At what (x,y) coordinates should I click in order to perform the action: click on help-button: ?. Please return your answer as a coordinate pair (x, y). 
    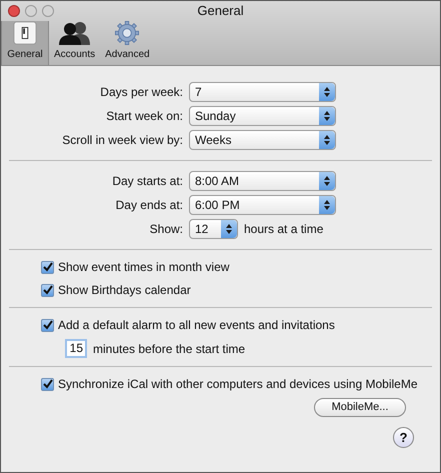
    Looking at the image, I should click on (403, 437).